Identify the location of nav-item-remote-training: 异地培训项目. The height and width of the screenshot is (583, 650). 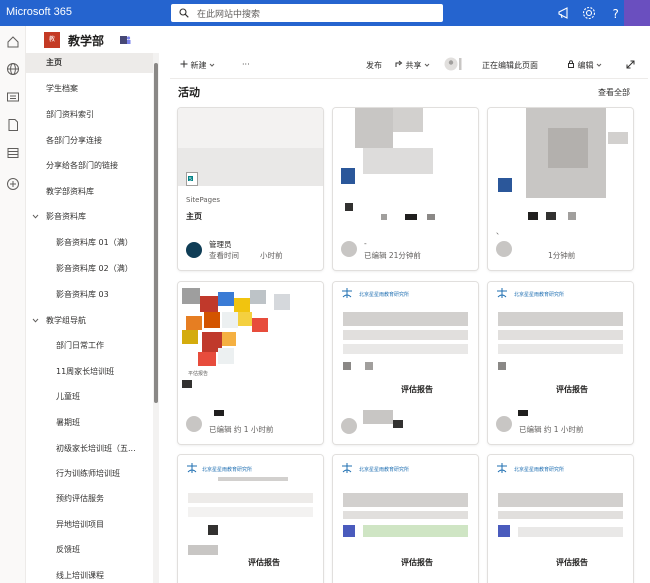
(89, 525).